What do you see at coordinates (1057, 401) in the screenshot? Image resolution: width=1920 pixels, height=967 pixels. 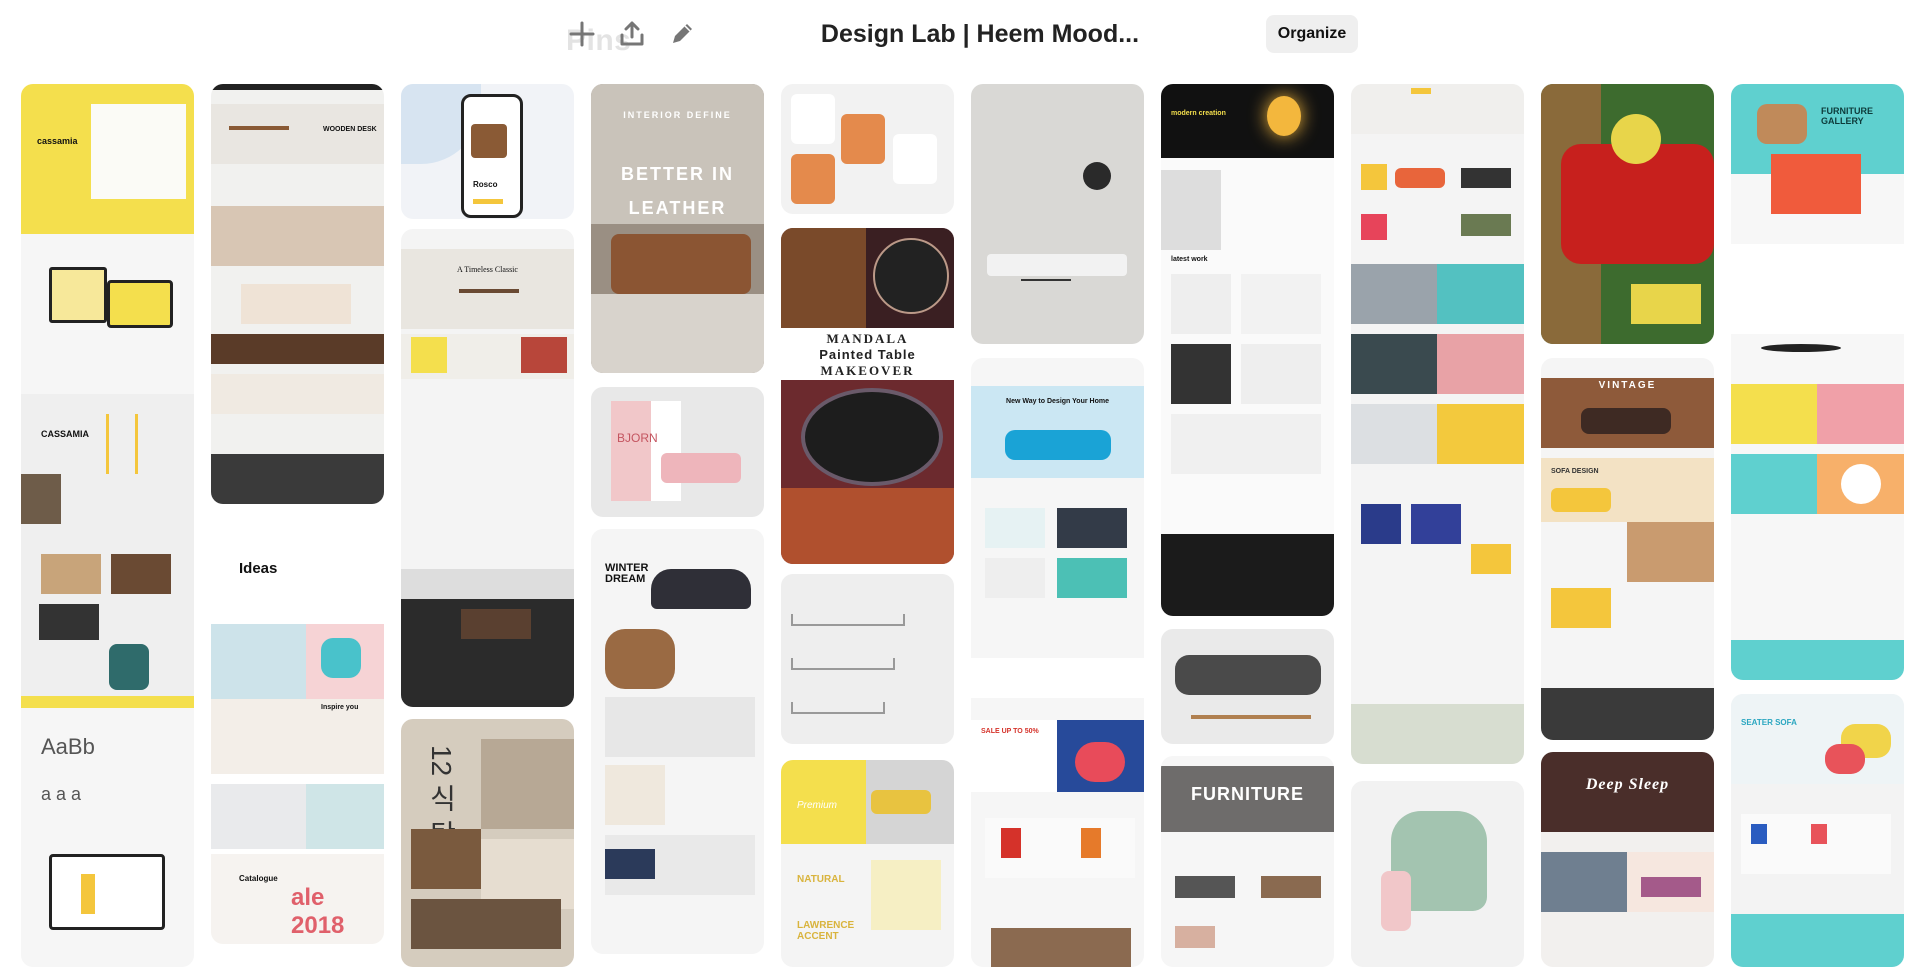 I see `pin-text: New Way to Design Your Home` at bounding box center [1057, 401].